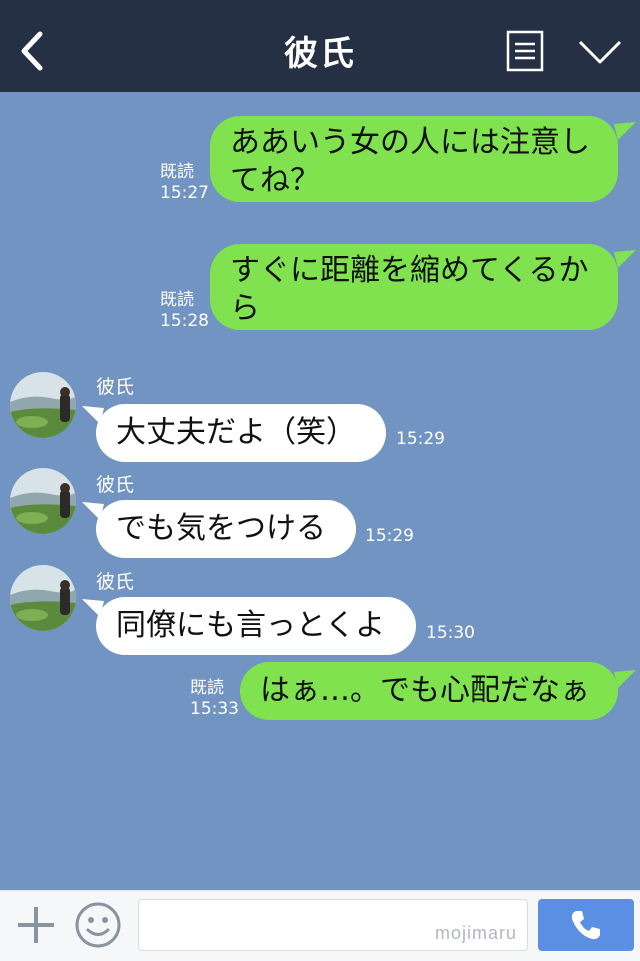 The image size is (640, 961). I want to click on chevron-left-icon, so click(32, 51).